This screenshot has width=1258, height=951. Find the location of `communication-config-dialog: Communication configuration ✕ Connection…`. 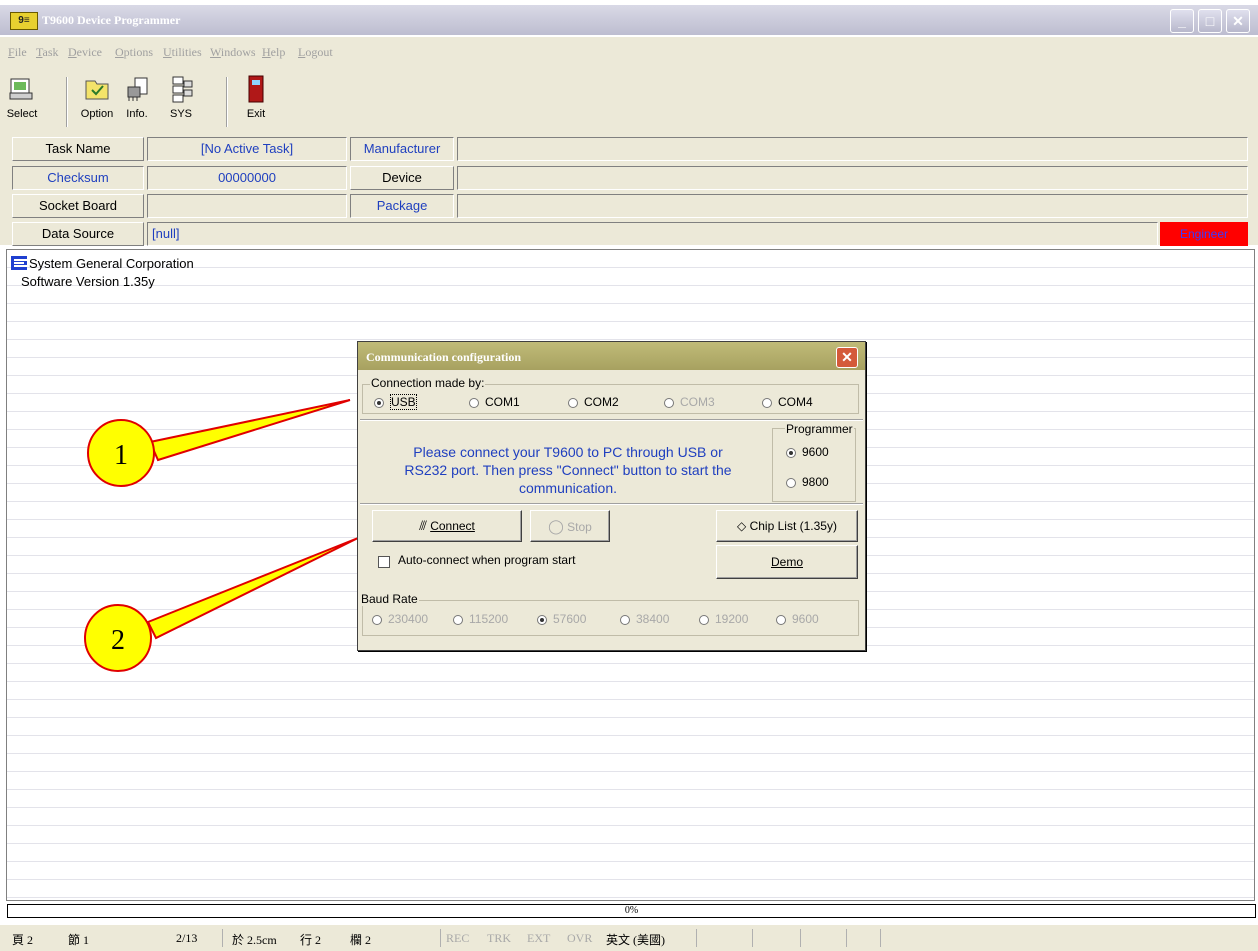

communication-config-dialog: Communication configuration ✕ Connection… is located at coordinates (611, 496).